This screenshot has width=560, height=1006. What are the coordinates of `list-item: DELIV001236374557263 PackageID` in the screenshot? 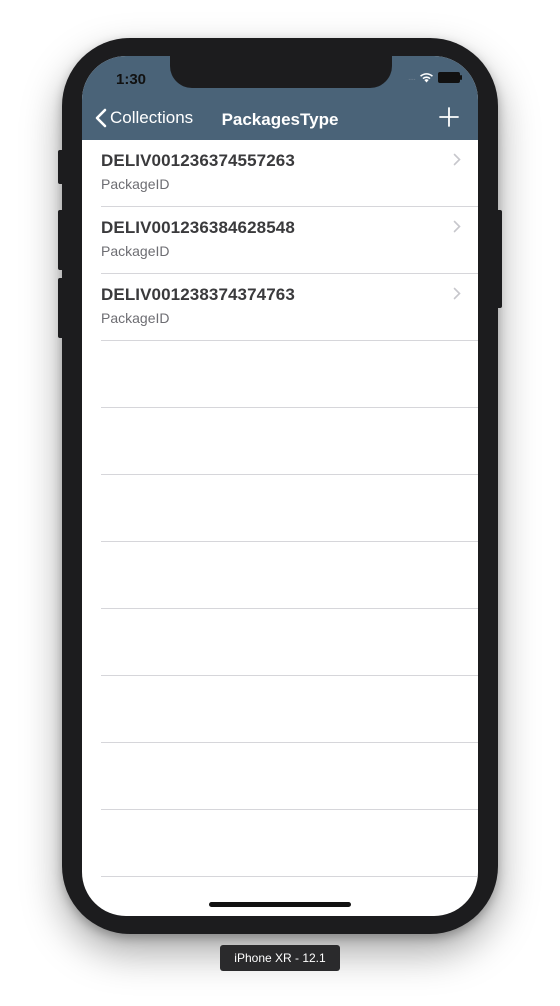 It's located at (289, 173).